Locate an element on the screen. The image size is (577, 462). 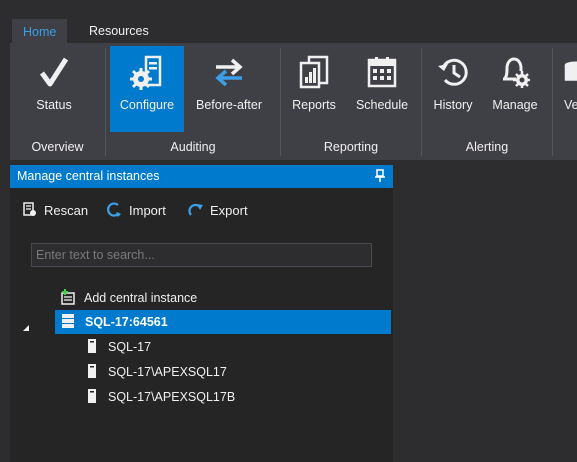
export-icon is located at coordinates (195, 209).